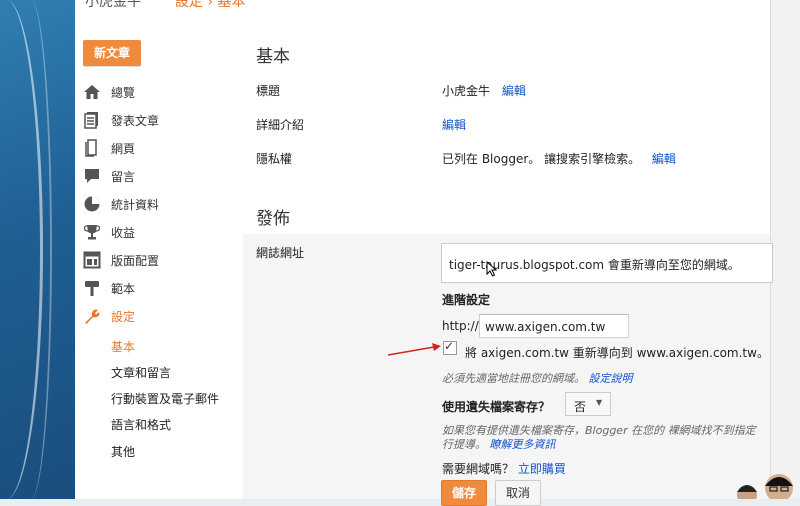 This screenshot has height=506, width=800. I want to click on custom-domain-value: www.axigen.com.tw, so click(545, 327).